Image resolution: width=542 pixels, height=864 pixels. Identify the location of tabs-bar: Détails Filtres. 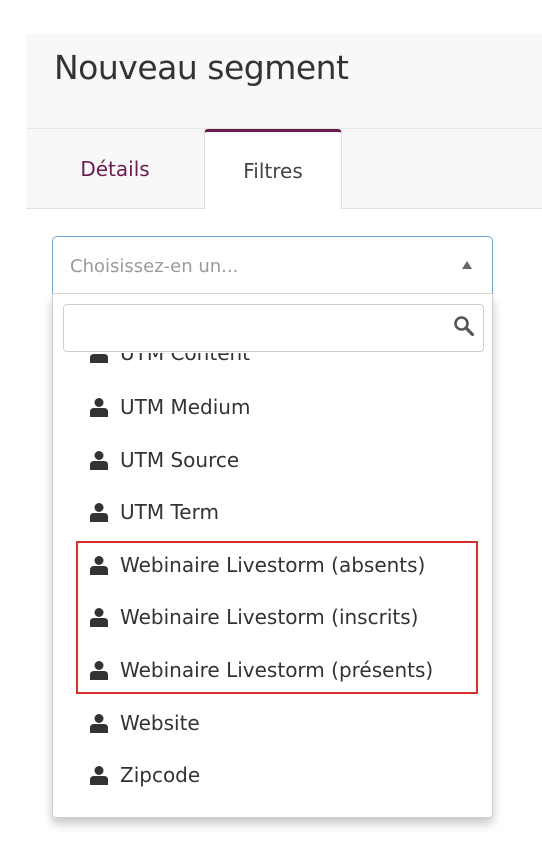
(284, 169).